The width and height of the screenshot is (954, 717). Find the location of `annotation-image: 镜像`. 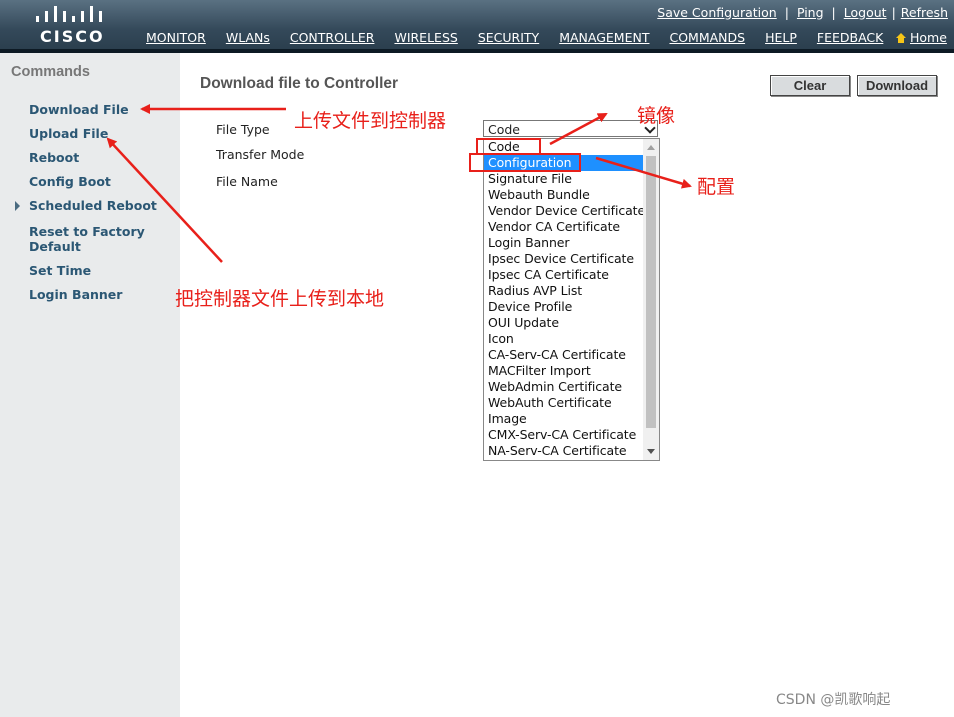

annotation-image: 镜像 is located at coordinates (656, 116).